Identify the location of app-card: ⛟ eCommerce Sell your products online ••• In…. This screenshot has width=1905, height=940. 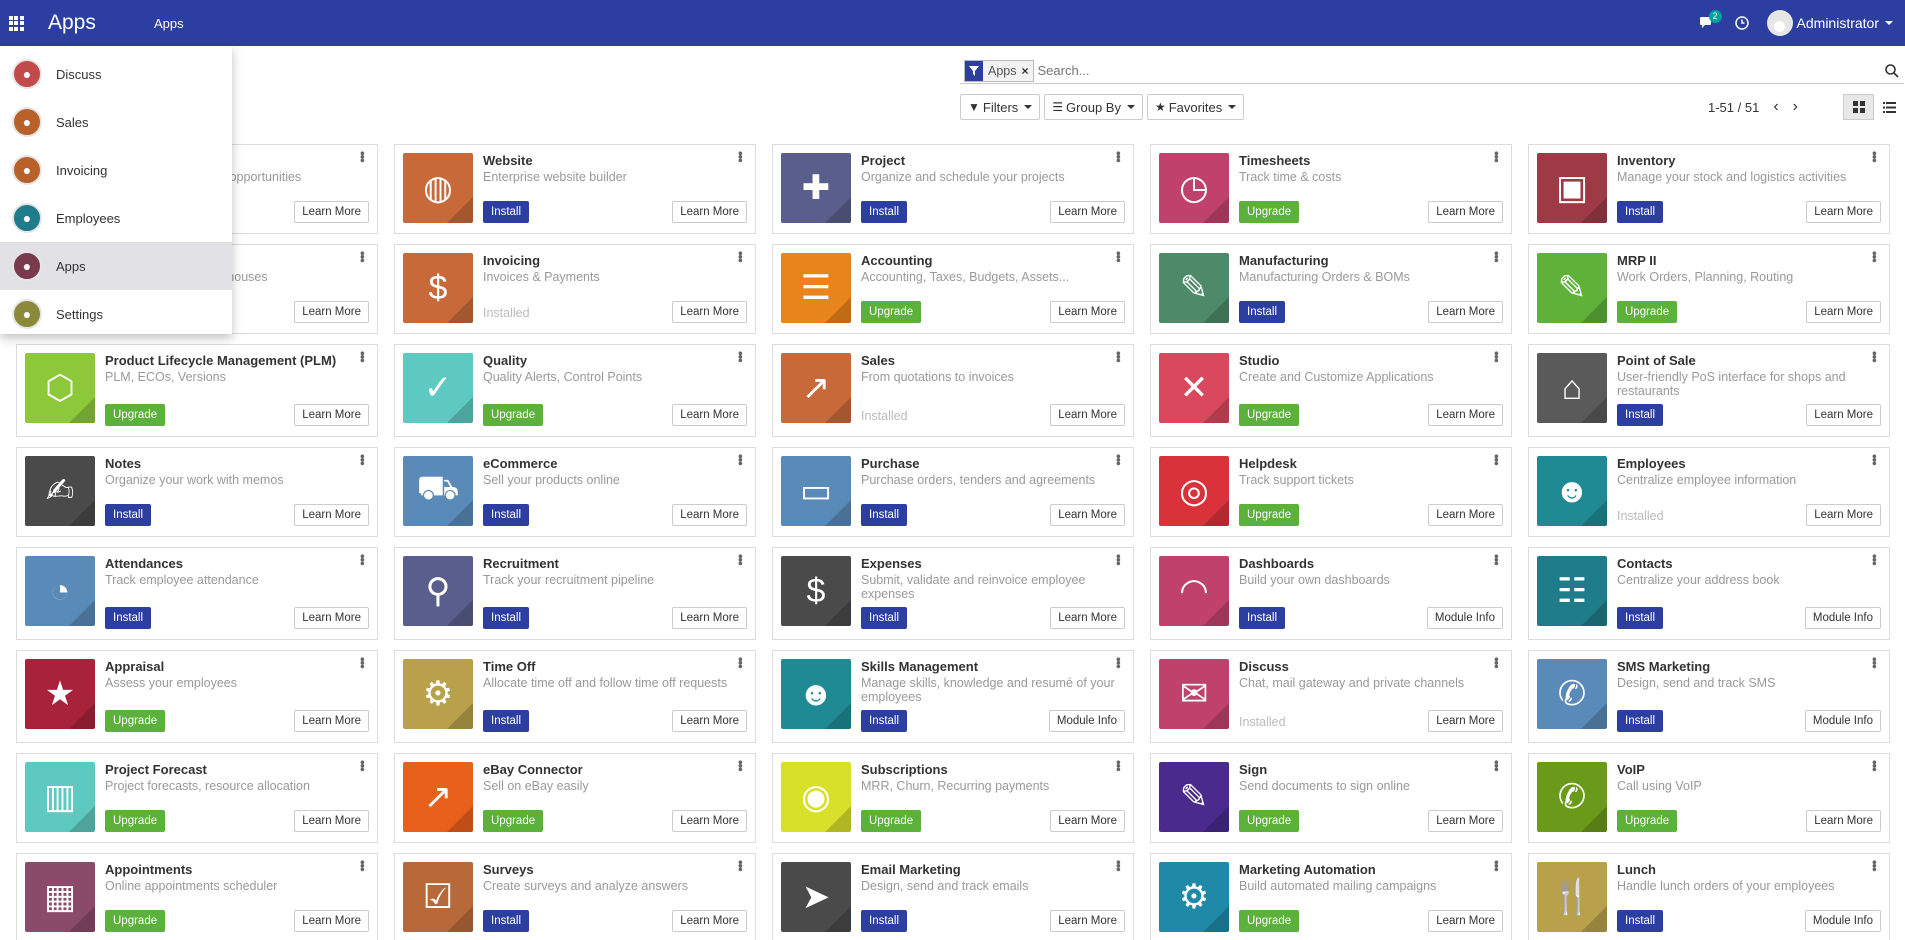
(575, 492).